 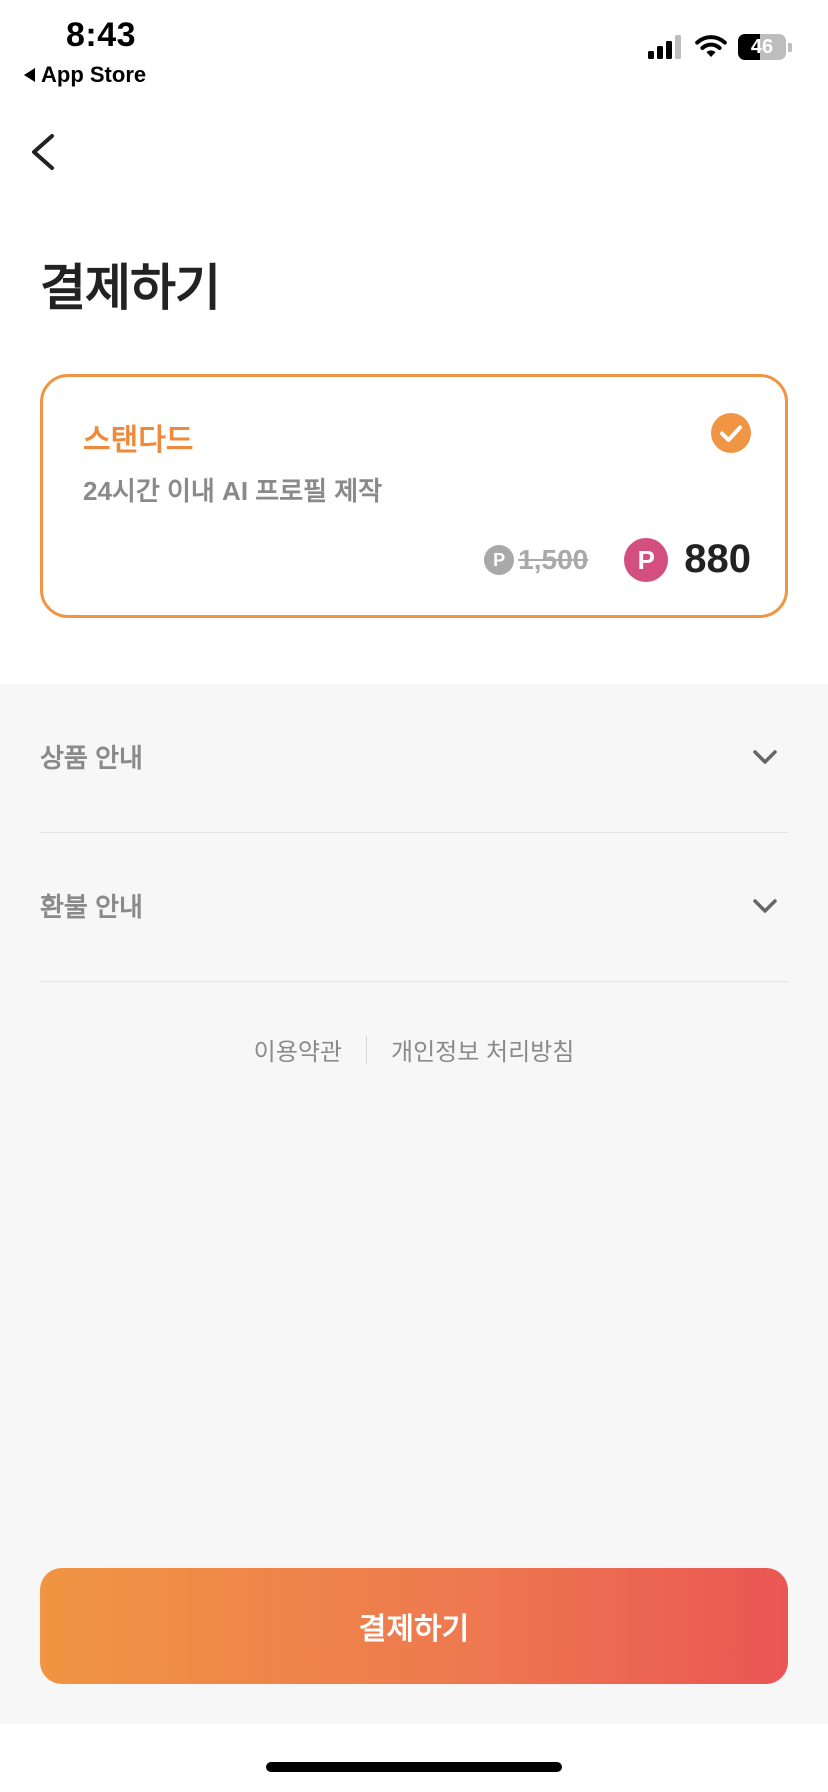 I want to click on original-price: 1,500, so click(x=553, y=559).